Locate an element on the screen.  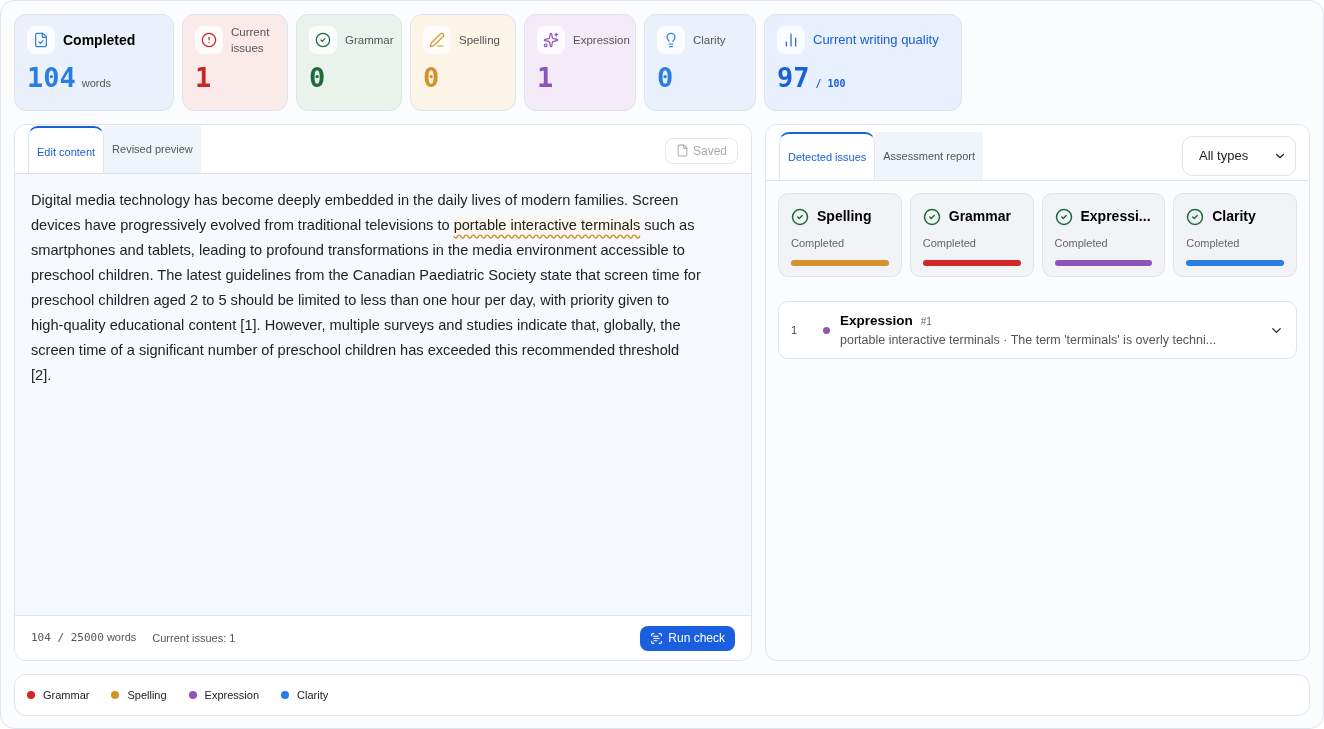
stat-label: Spelling is located at coordinates (479, 40).